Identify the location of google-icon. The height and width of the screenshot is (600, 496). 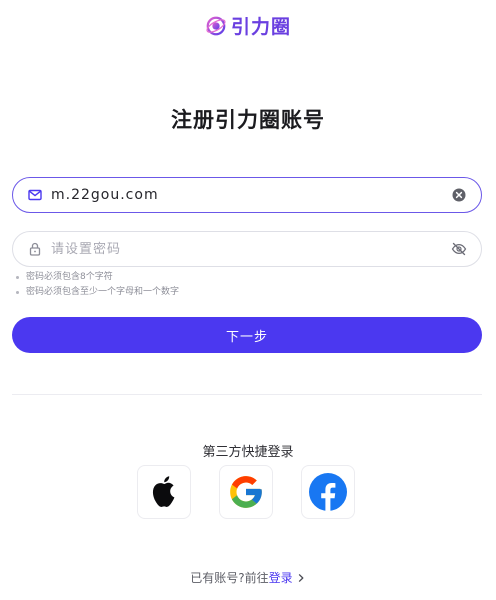
(246, 492).